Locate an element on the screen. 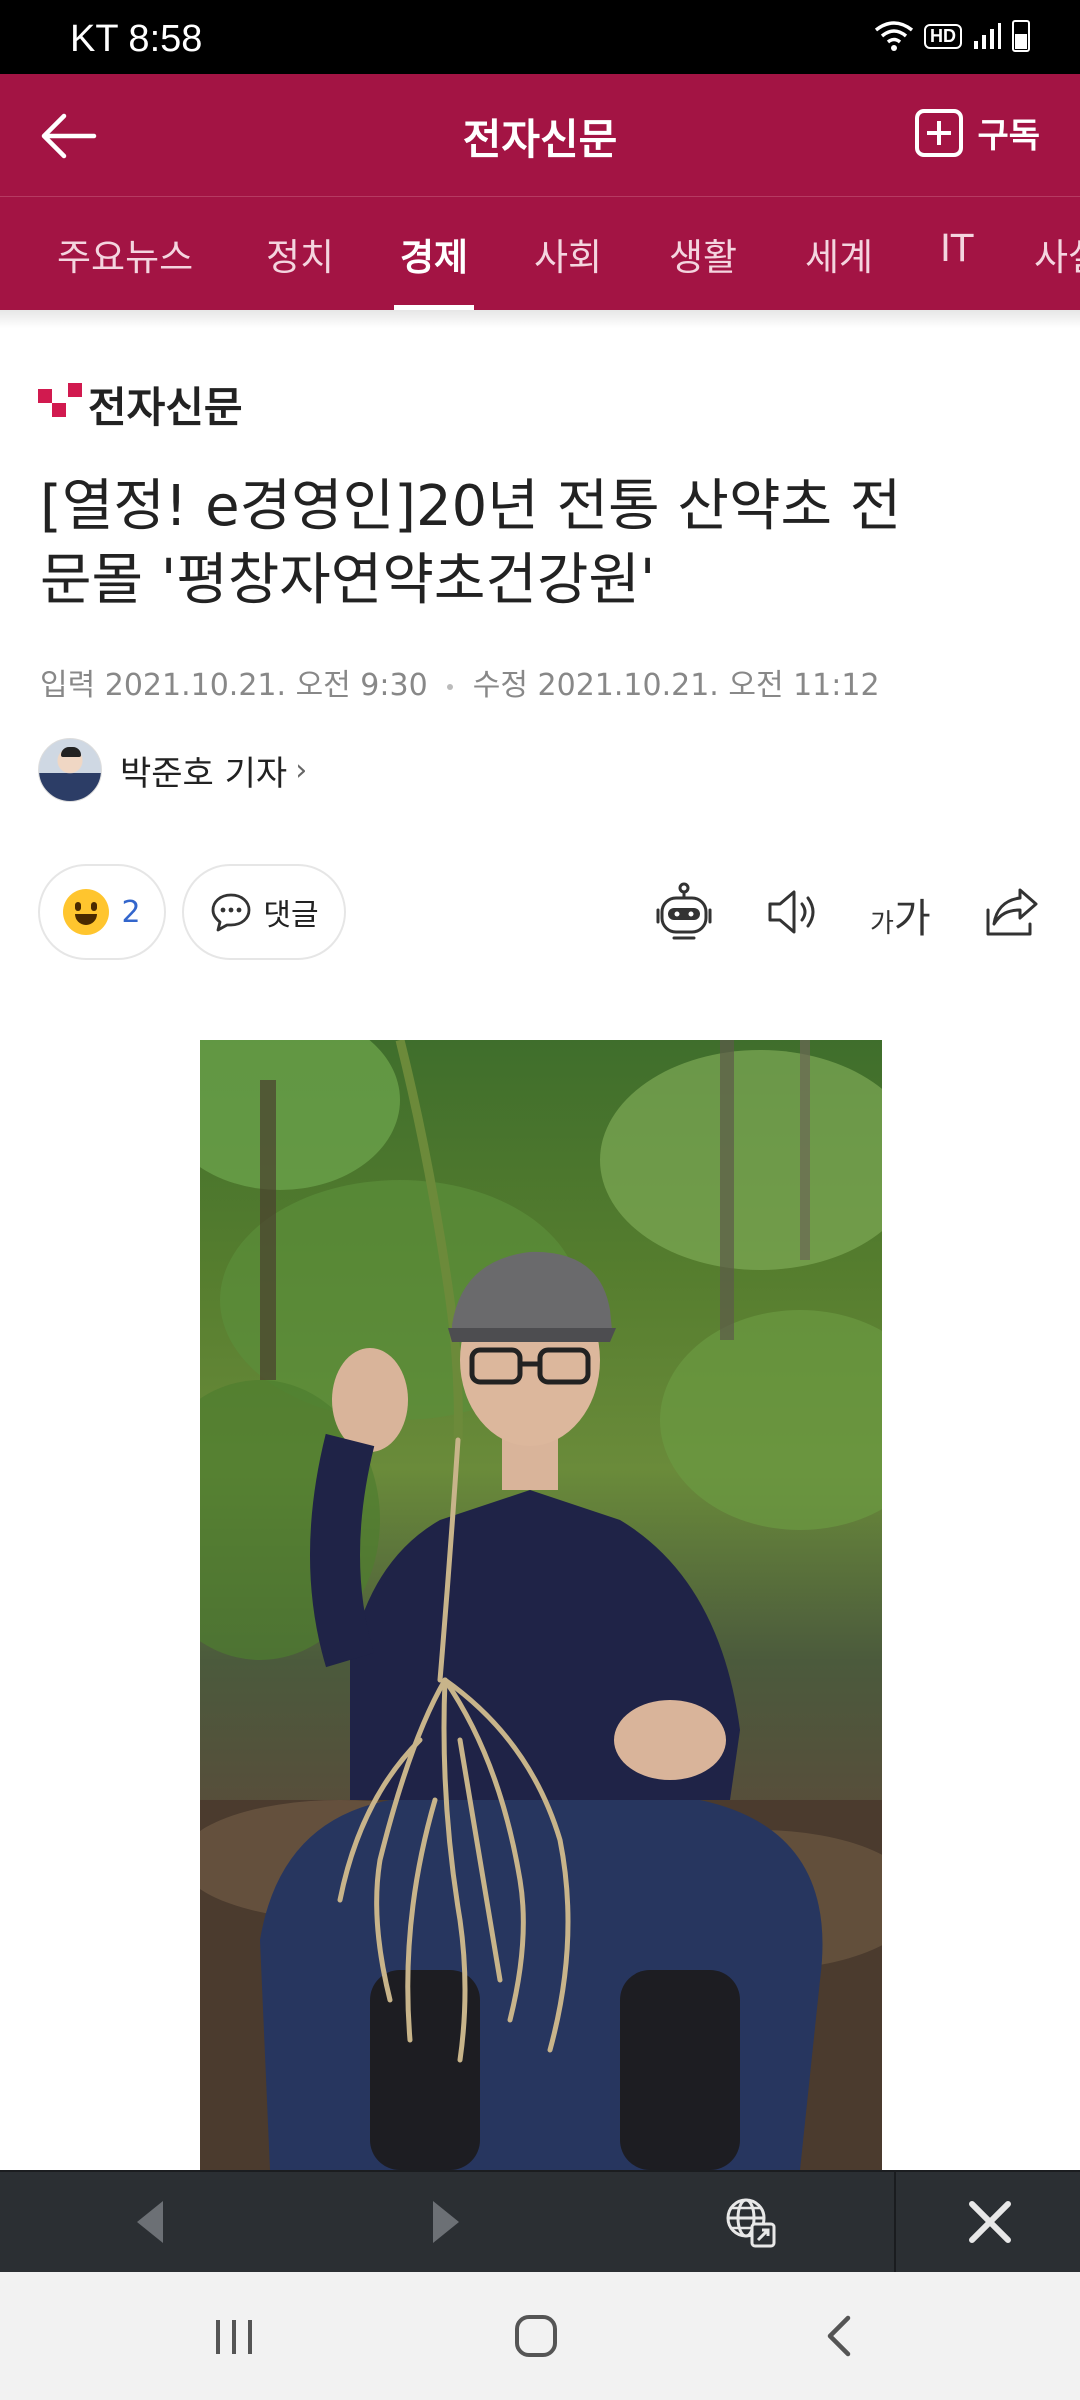  subscribe-button: 구독 is located at coordinates (977, 132).